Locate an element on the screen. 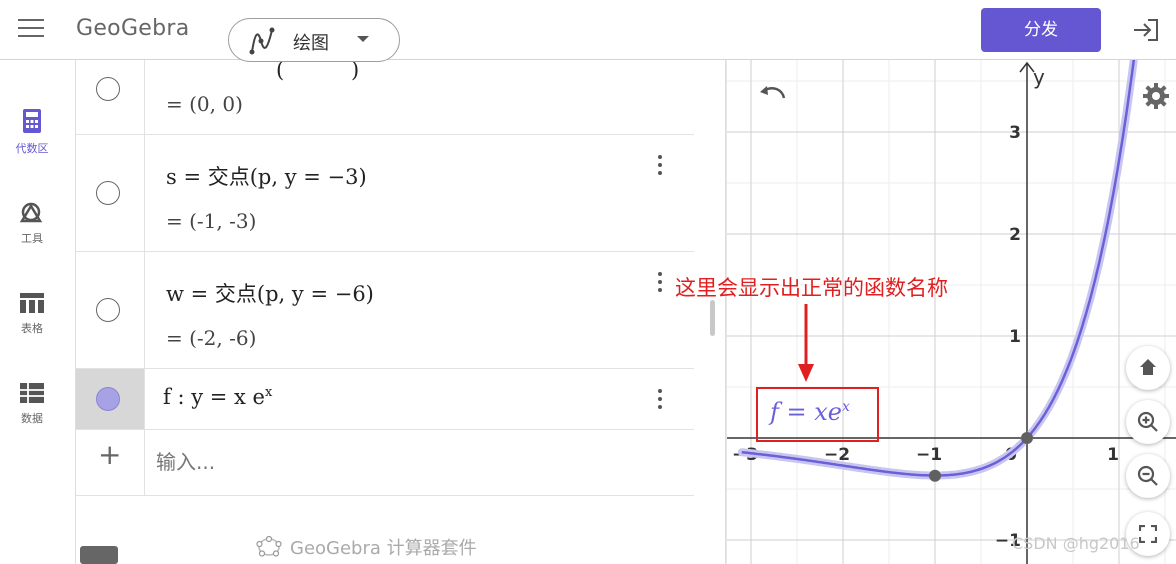 The width and height of the screenshot is (1176, 564). y-tick-label: 3 is located at coordinates (1015, 133).